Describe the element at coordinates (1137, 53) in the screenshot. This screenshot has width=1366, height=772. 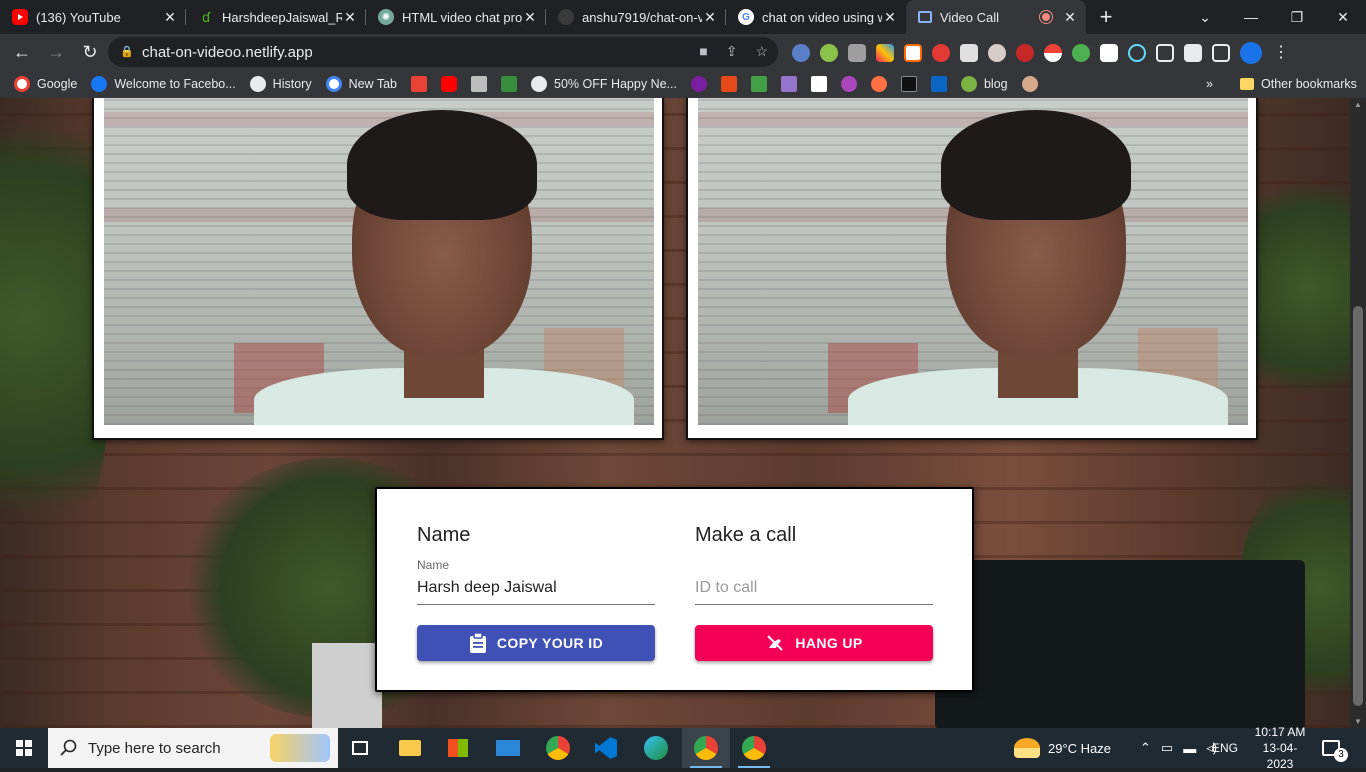
I see `react-icon` at that location.